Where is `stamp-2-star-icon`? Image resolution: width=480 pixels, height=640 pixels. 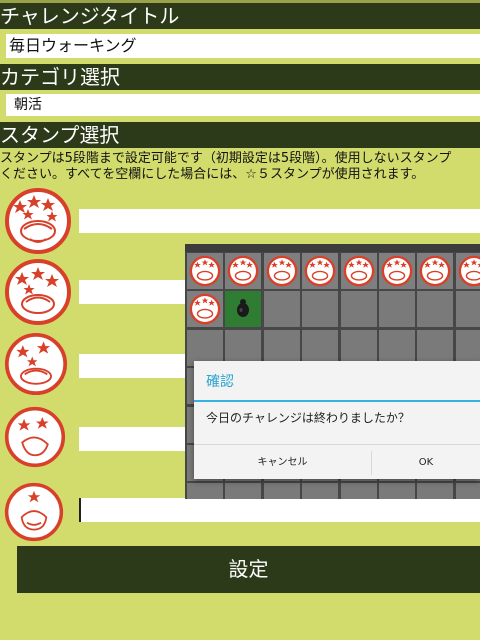 stamp-2-star-icon is located at coordinates (35, 437).